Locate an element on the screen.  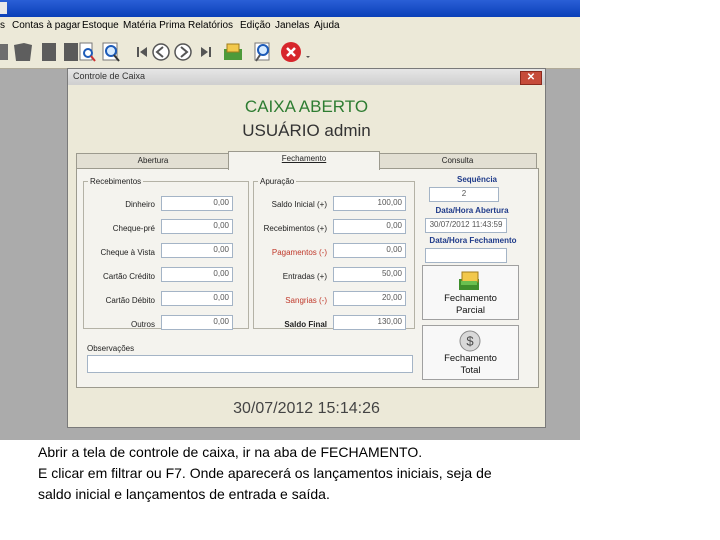
saldo-final-label: Saldo Final is located at coordinates (305, 324).